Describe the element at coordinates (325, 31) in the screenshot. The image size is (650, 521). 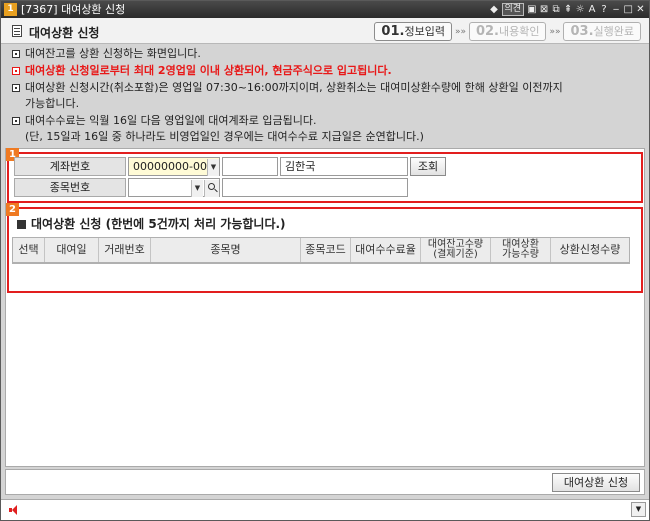
I see `screen-header: 대여상환 신청 01.정보입력 »» 02.내용확인 »» 03.실행완료` at that location.